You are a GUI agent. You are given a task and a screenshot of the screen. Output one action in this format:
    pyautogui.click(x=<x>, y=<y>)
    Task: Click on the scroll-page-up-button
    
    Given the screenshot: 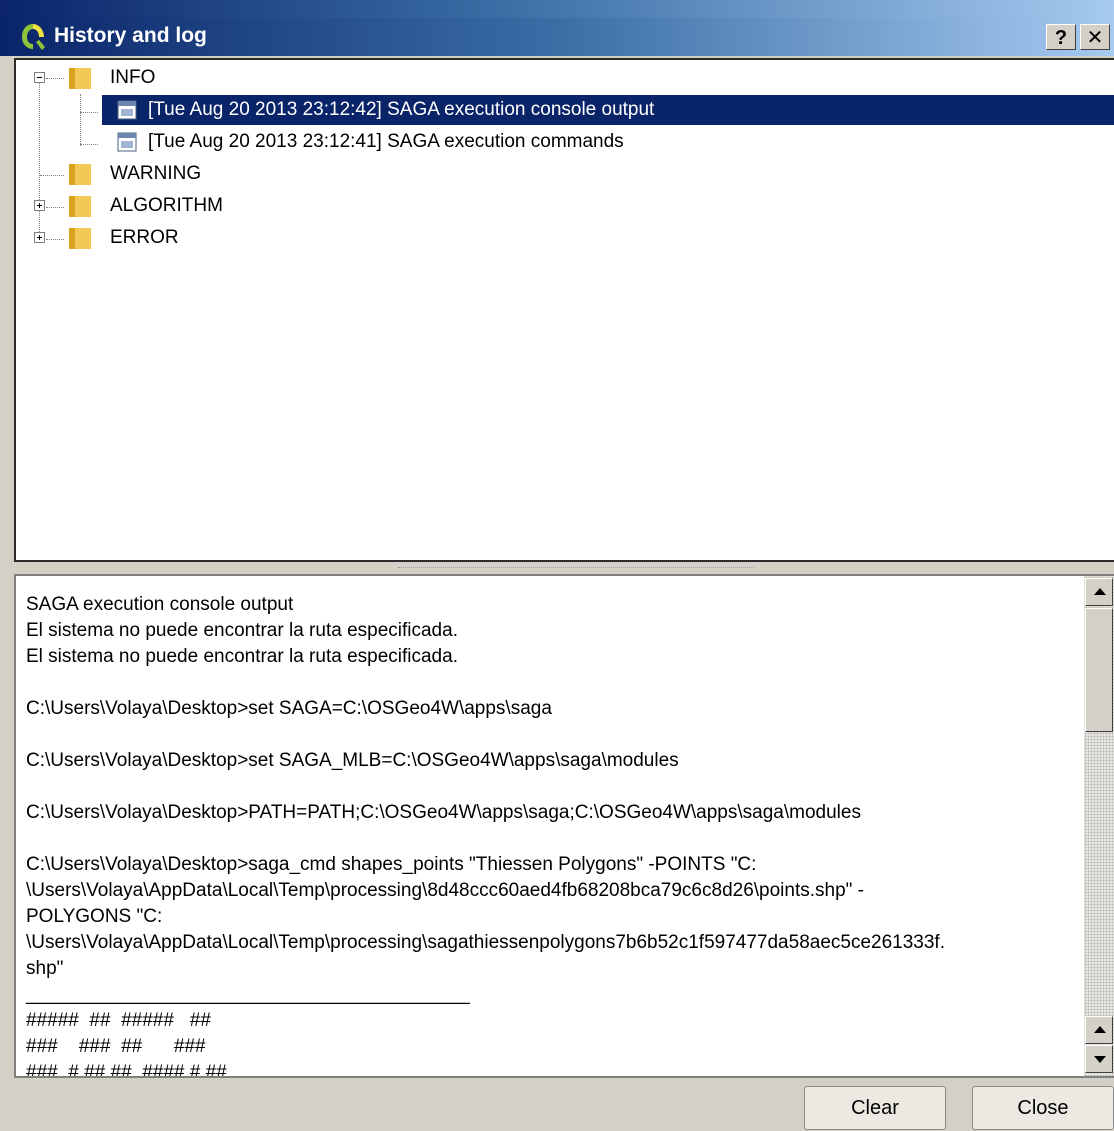 What is the action you would take?
    pyautogui.click(x=1099, y=1030)
    